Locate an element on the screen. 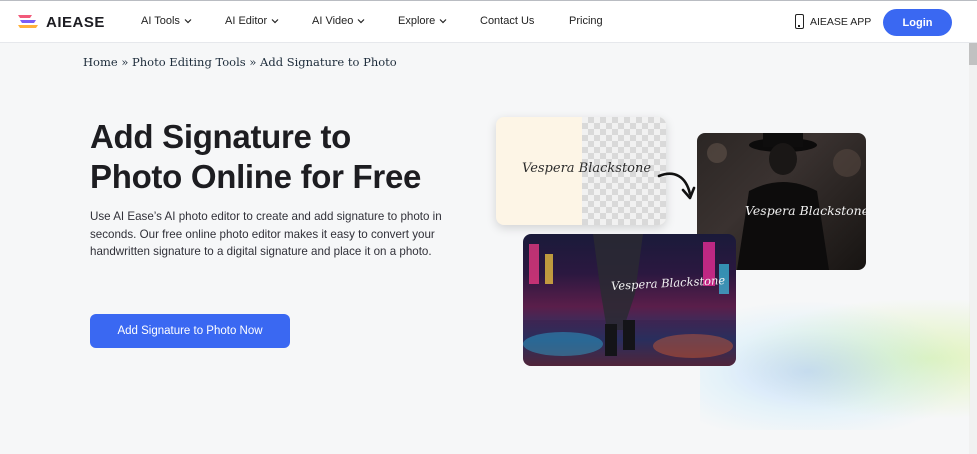 This screenshot has height=454, width=977. phone-icon is located at coordinates (799, 21).